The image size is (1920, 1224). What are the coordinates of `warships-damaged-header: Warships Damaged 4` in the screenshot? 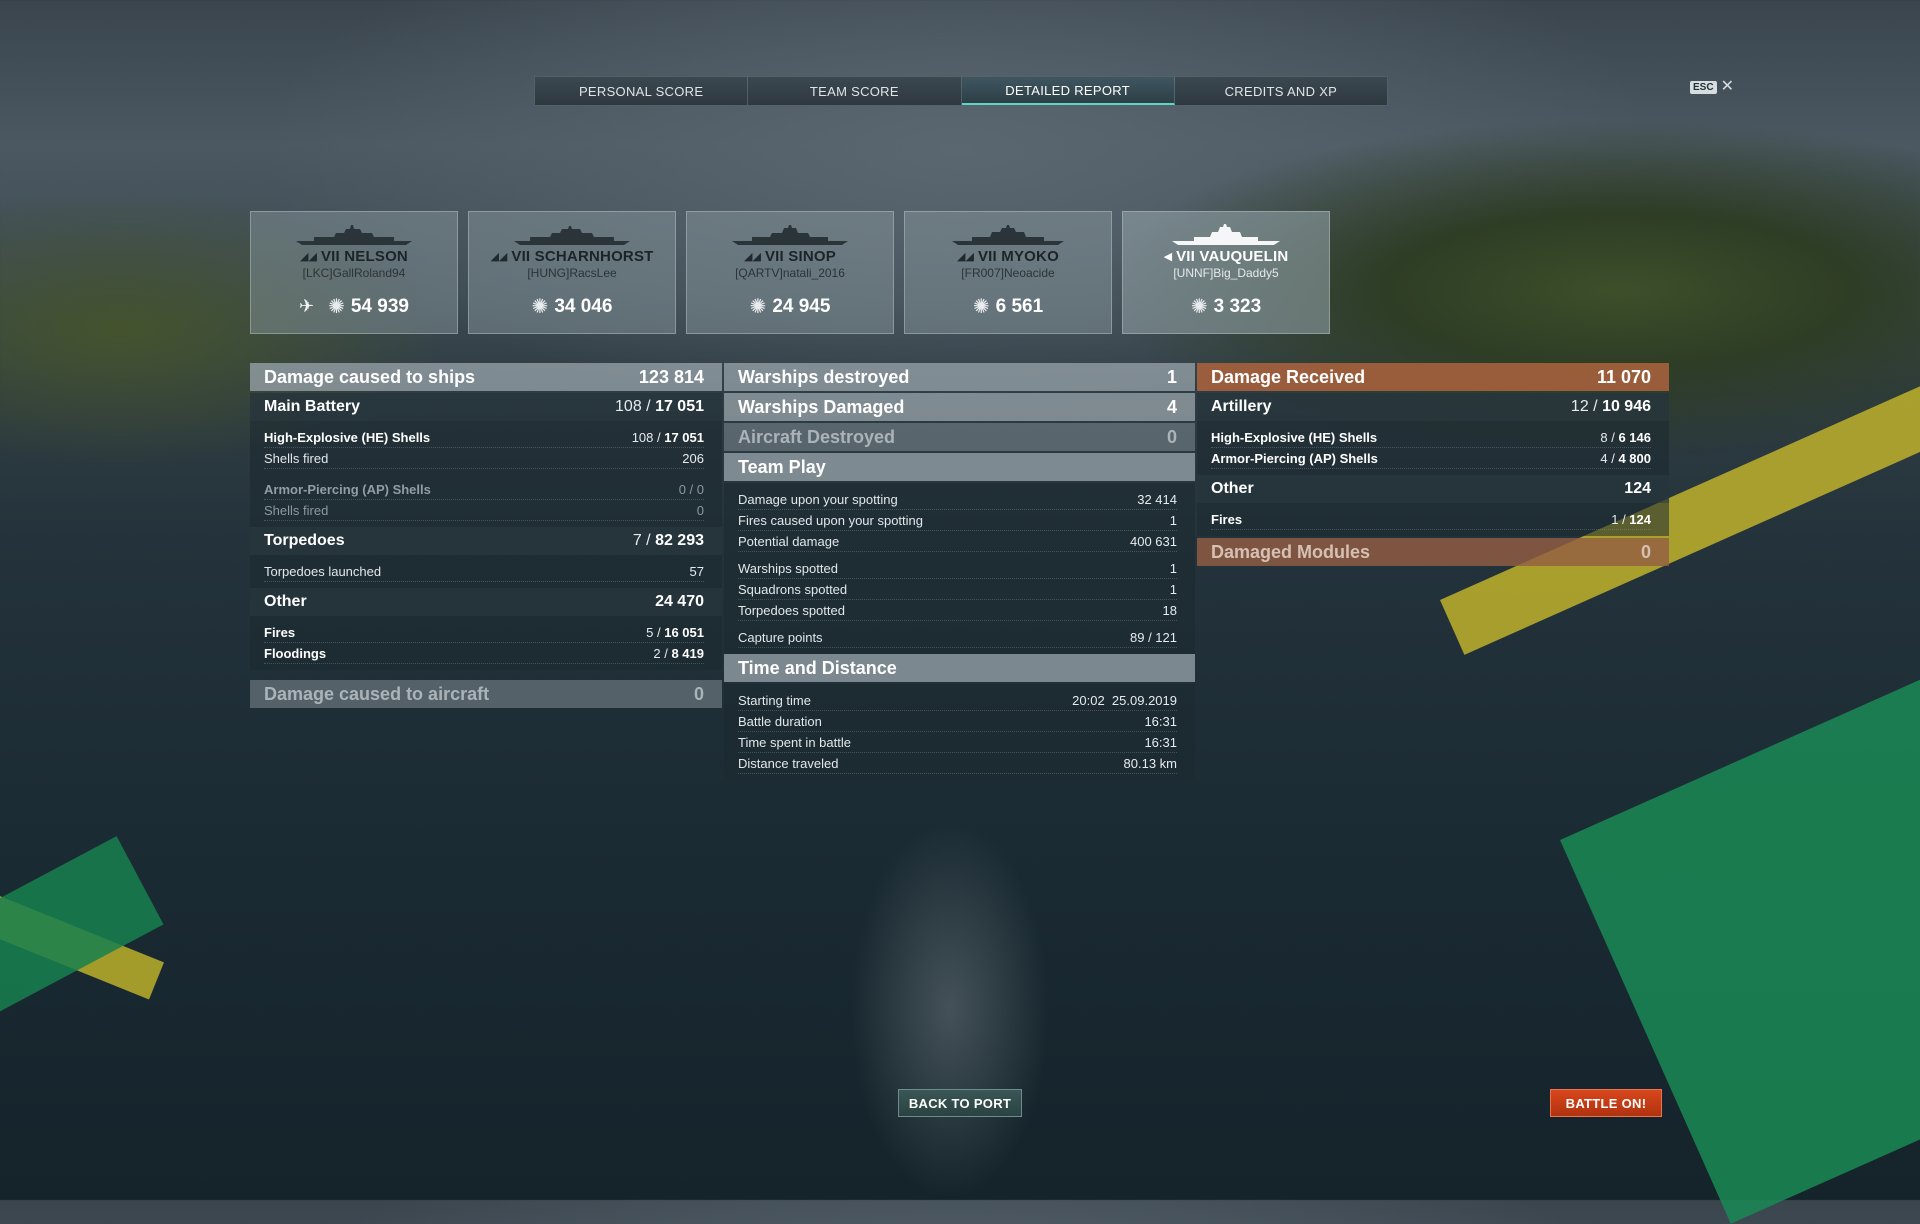 It's located at (959, 407).